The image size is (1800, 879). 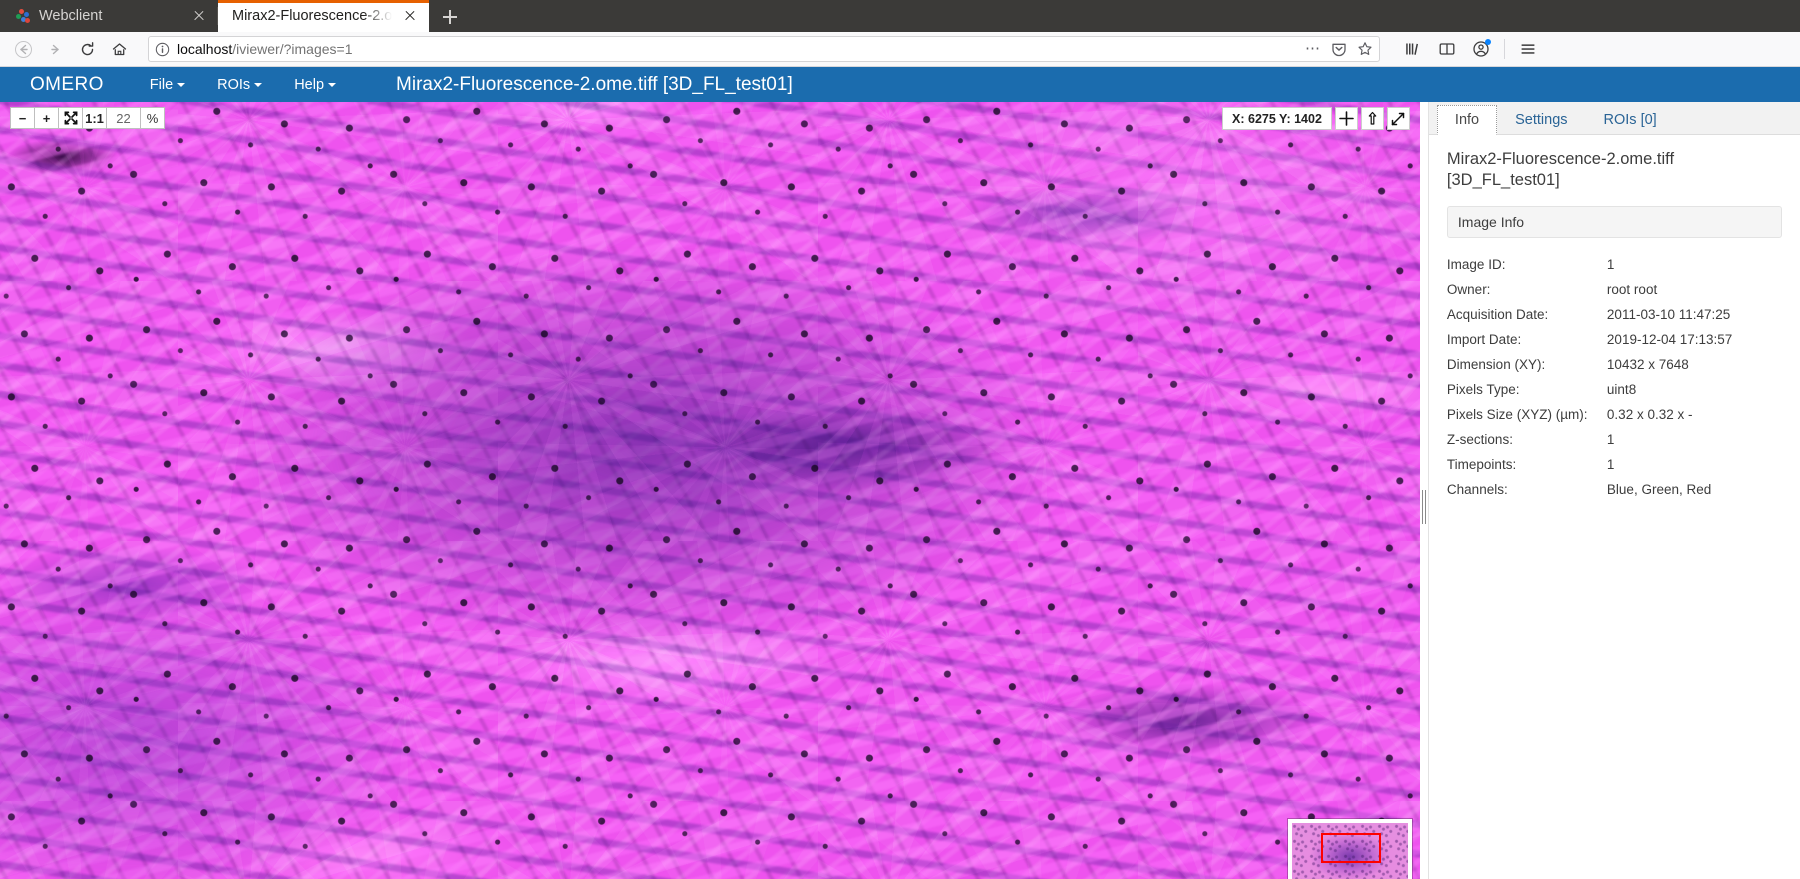 I want to click on info-key: Acquisition Date:, so click(x=1497, y=315).